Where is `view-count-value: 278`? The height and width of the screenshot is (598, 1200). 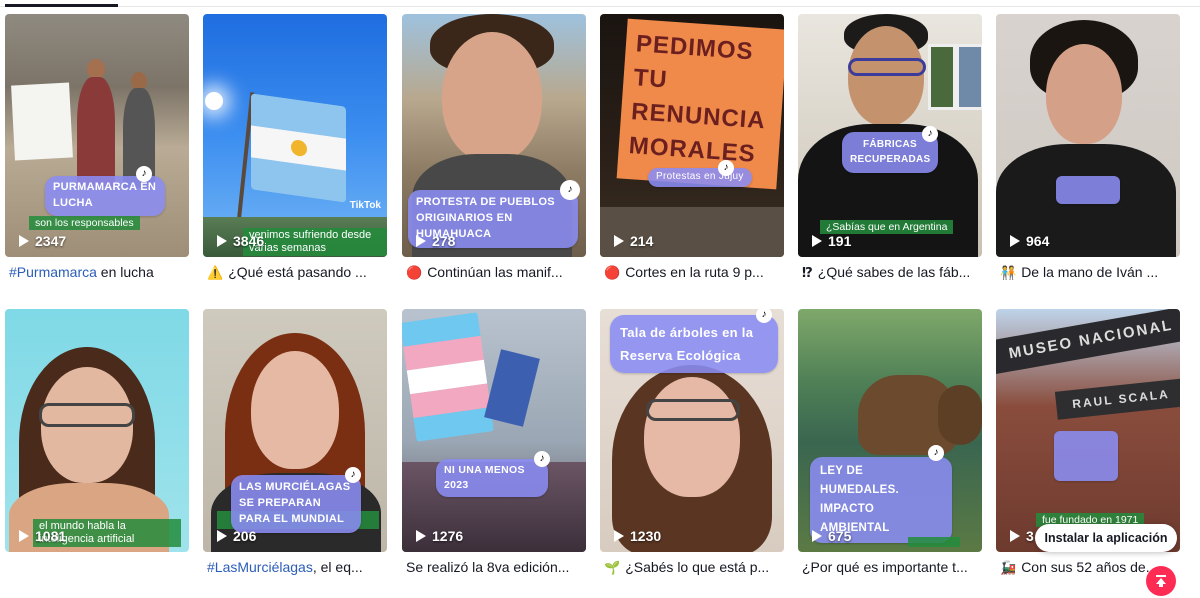
view-count-value: 278 is located at coordinates (444, 241).